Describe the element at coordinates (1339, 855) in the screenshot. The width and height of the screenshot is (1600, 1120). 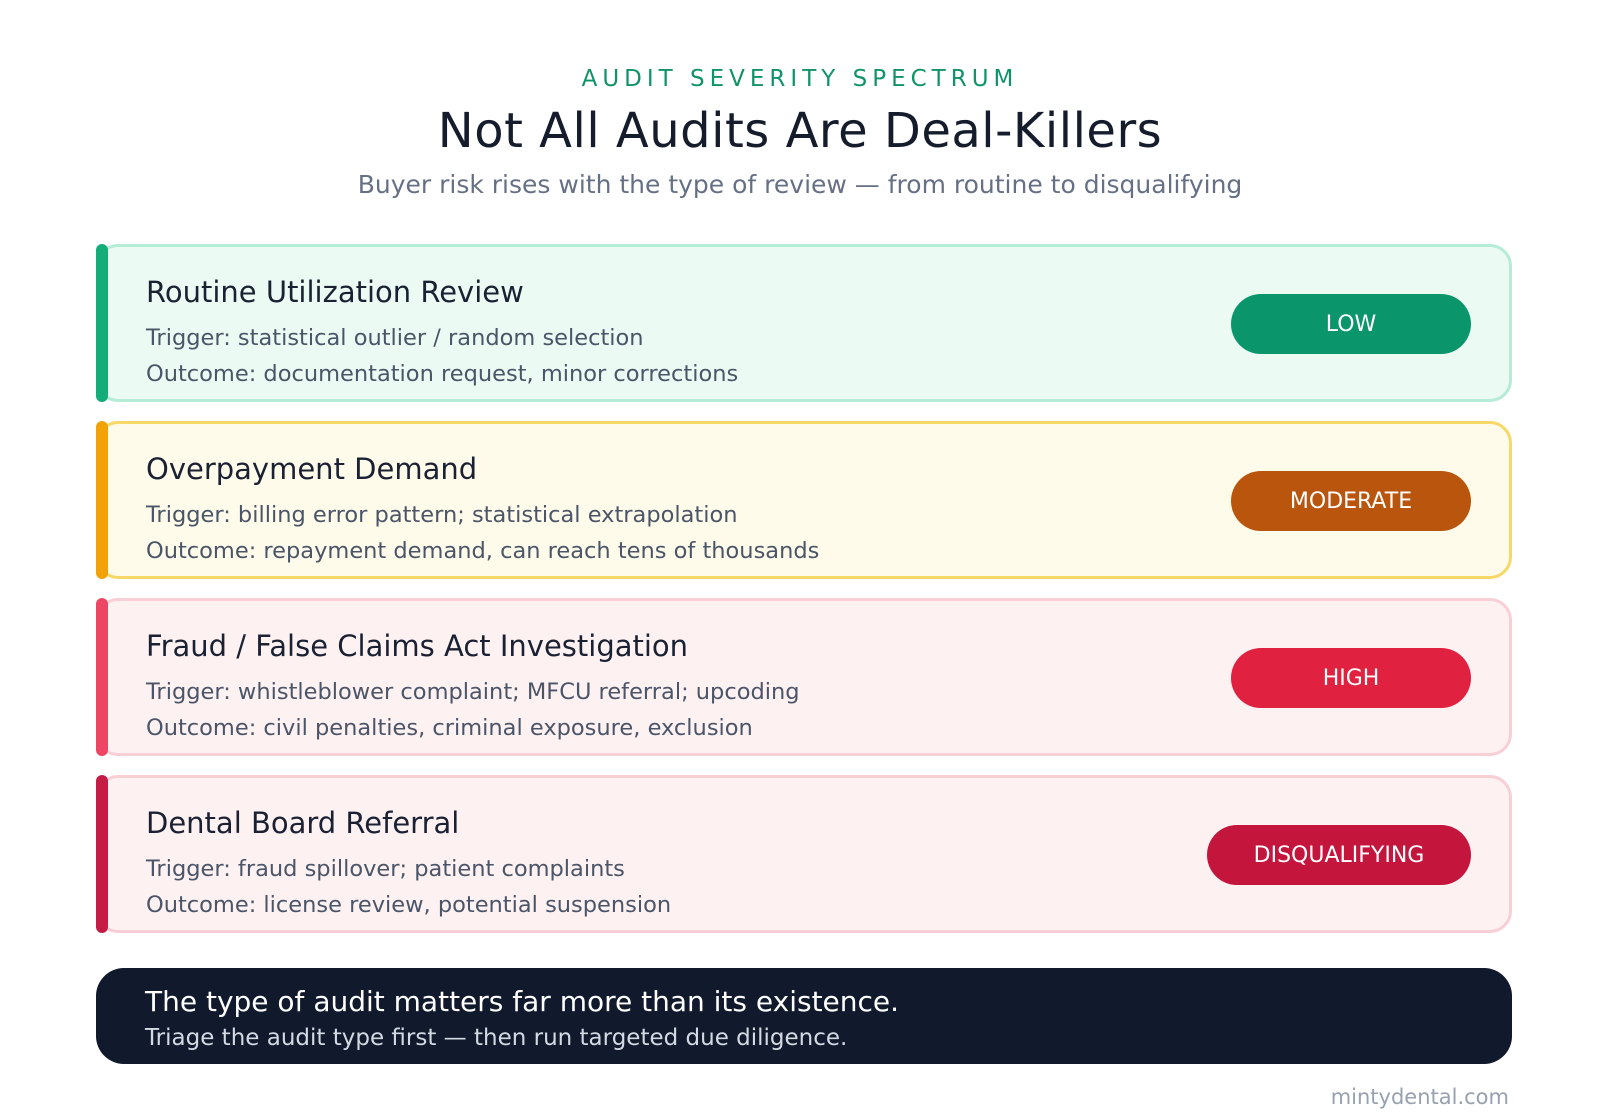
I see `severity-badge: DISQUALIFYING` at that location.